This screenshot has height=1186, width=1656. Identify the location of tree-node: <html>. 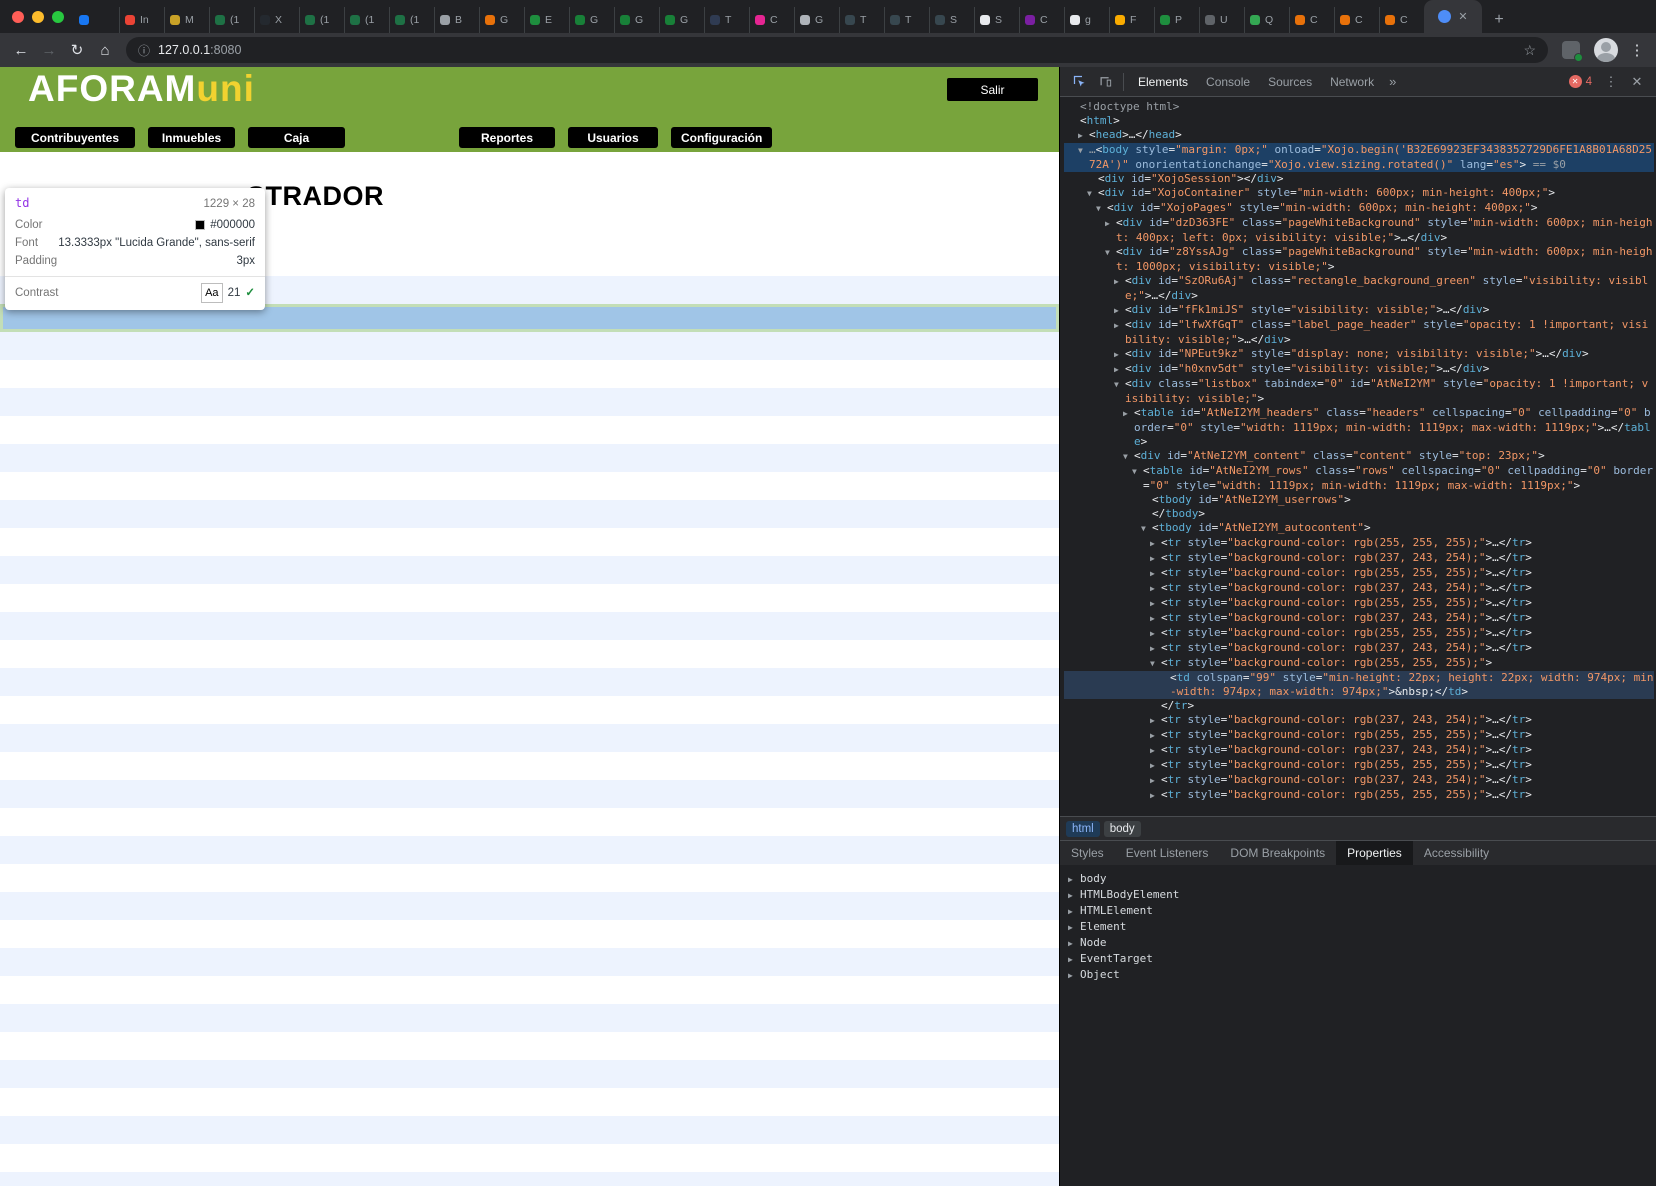
(1359, 121).